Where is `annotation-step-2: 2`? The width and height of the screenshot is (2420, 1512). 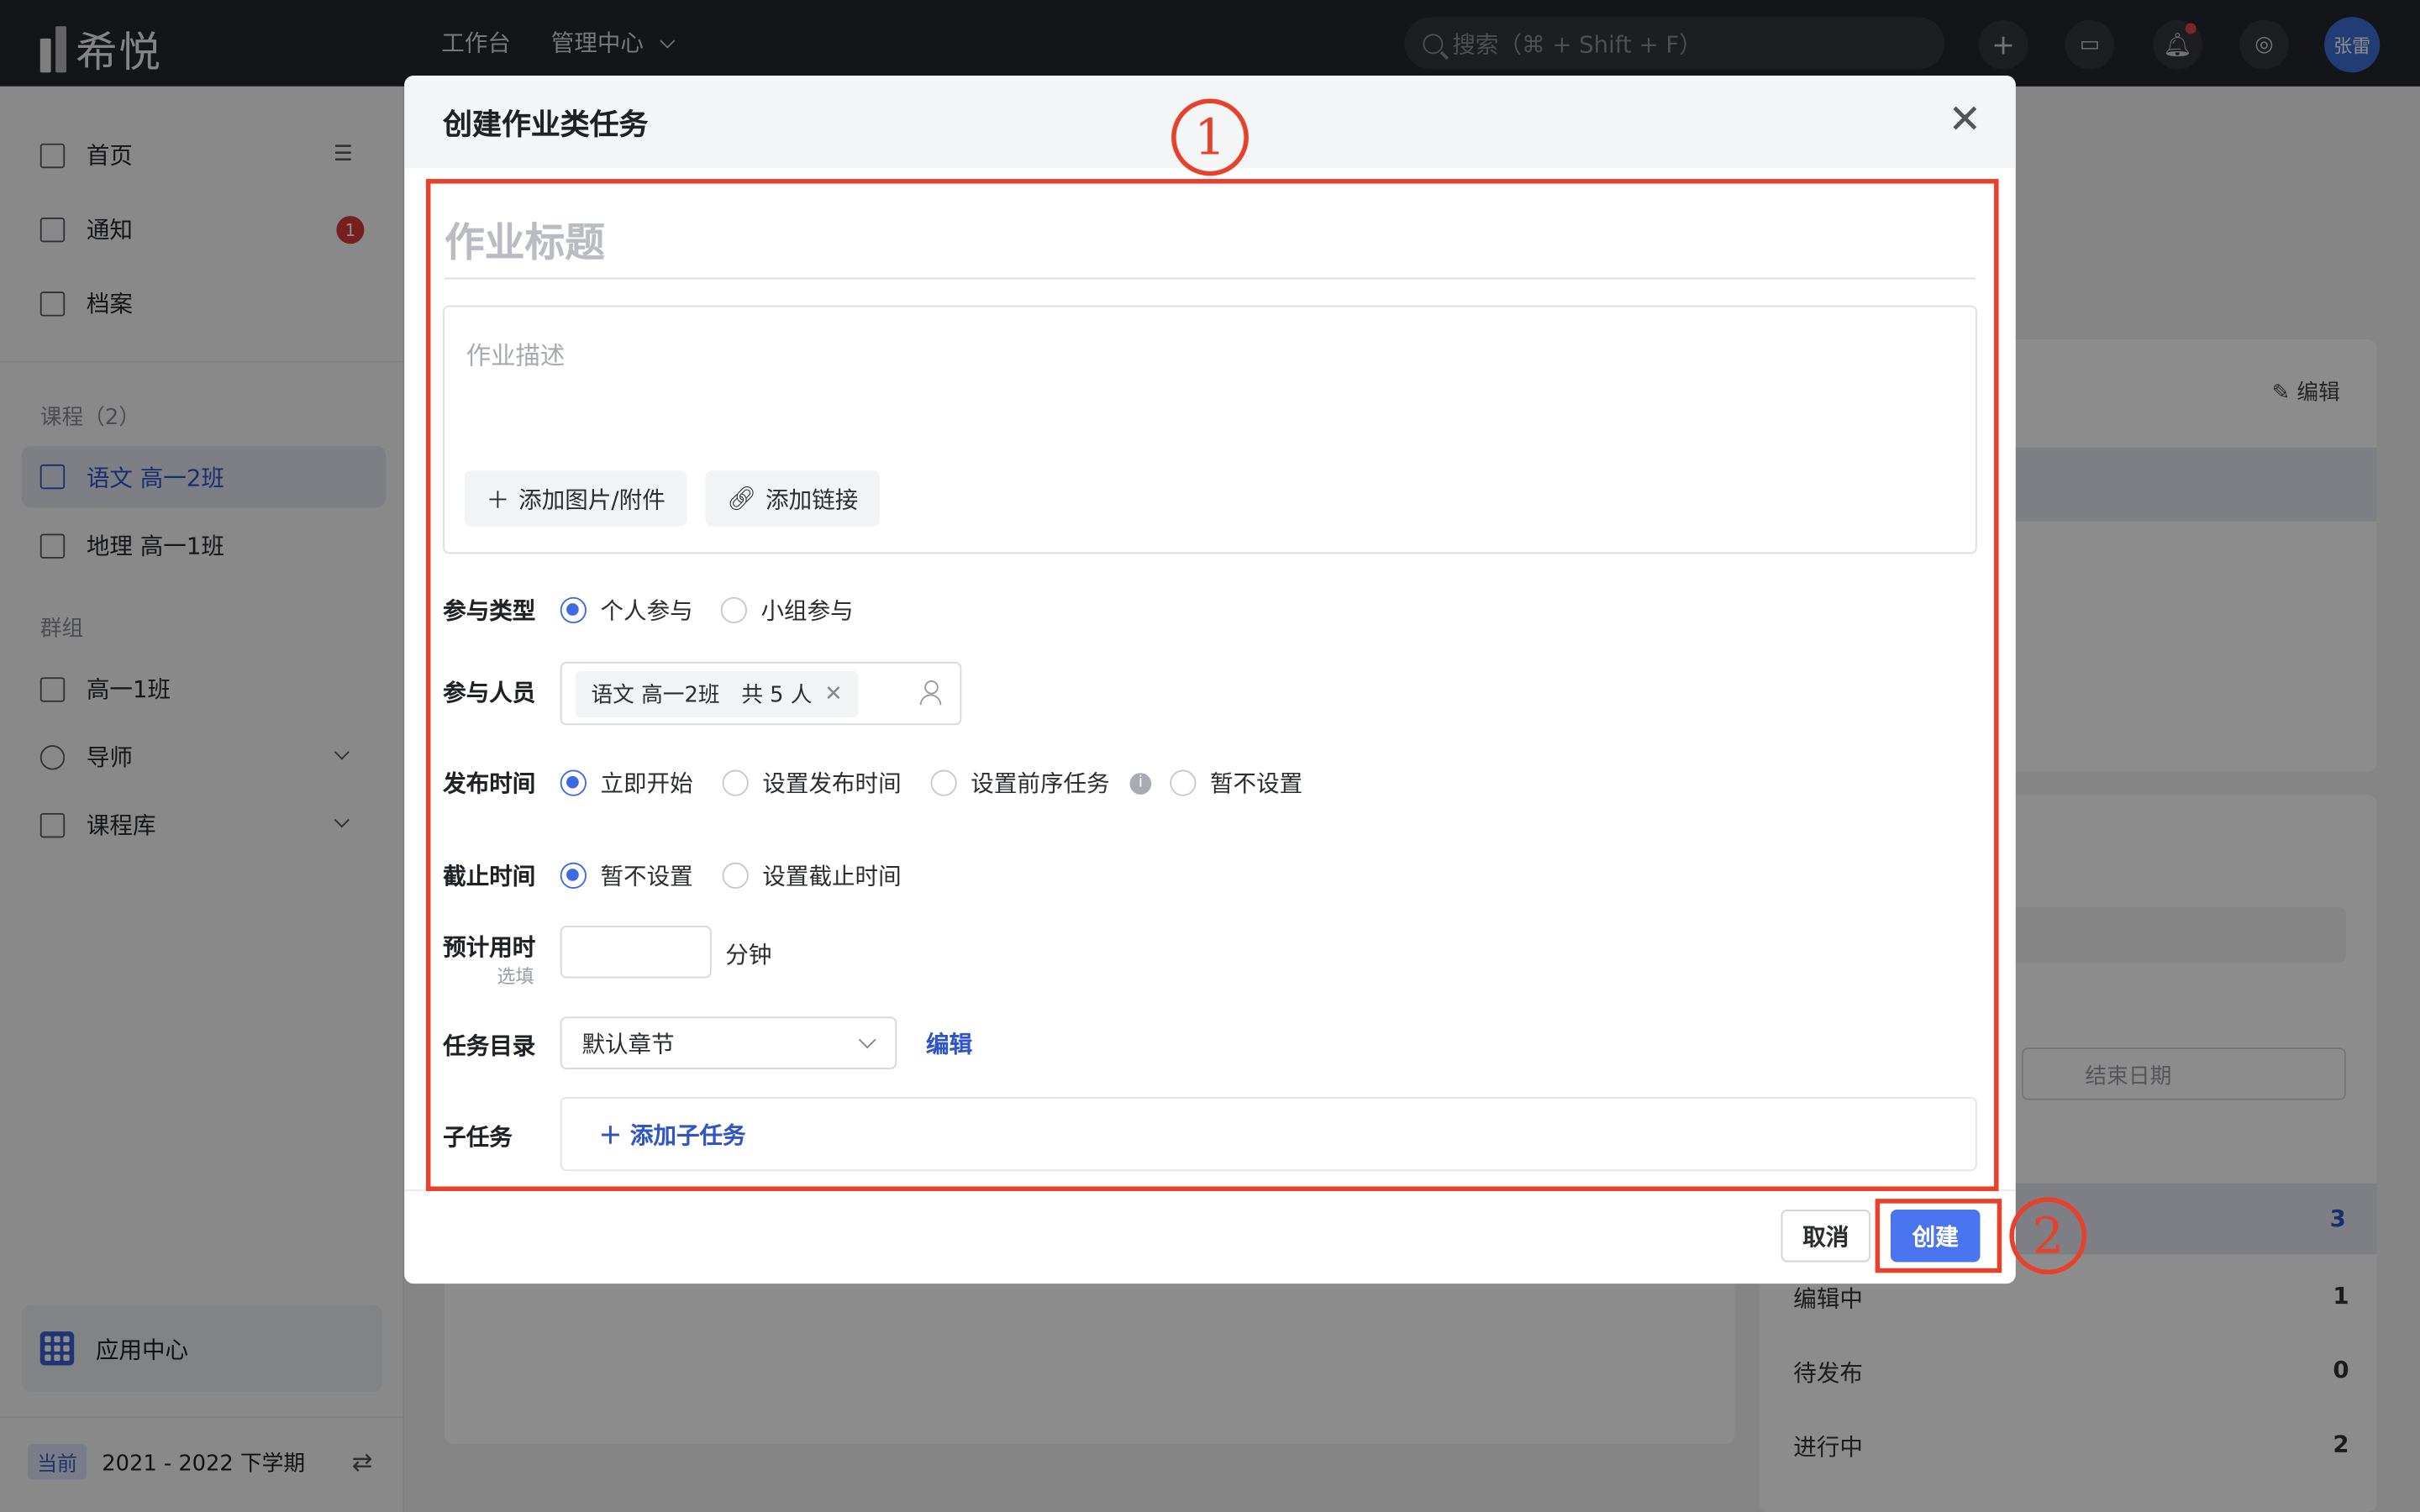
annotation-step-2: 2 is located at coordinates (2048, 1236).